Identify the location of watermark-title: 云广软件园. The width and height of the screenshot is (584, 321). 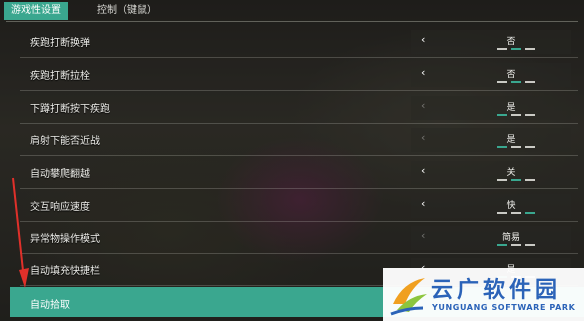
(496, 290).